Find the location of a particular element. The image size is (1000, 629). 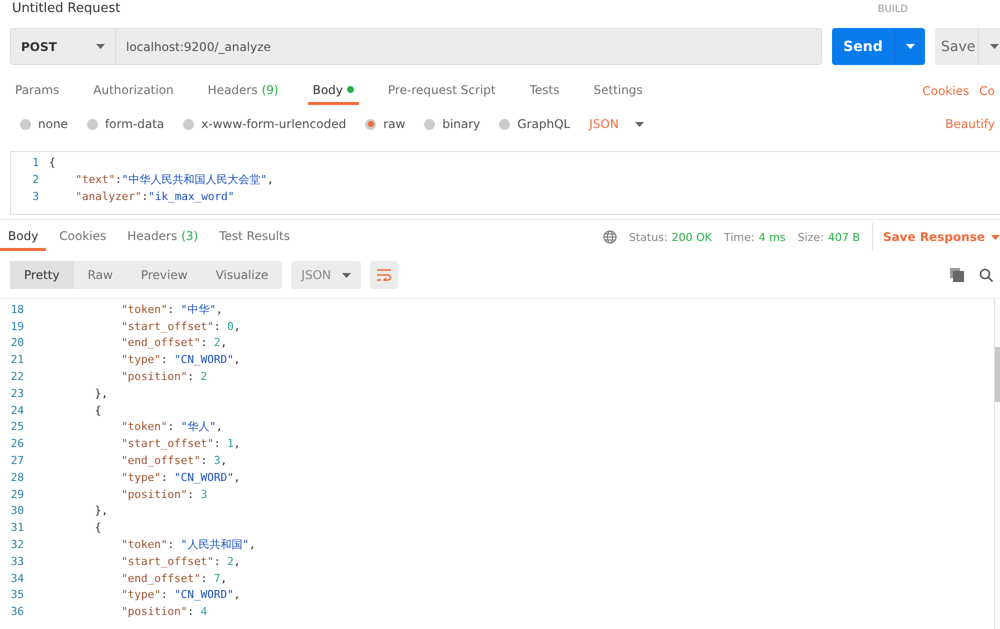

view-mode-tab: Visualize is located at coordinates (242, 275).